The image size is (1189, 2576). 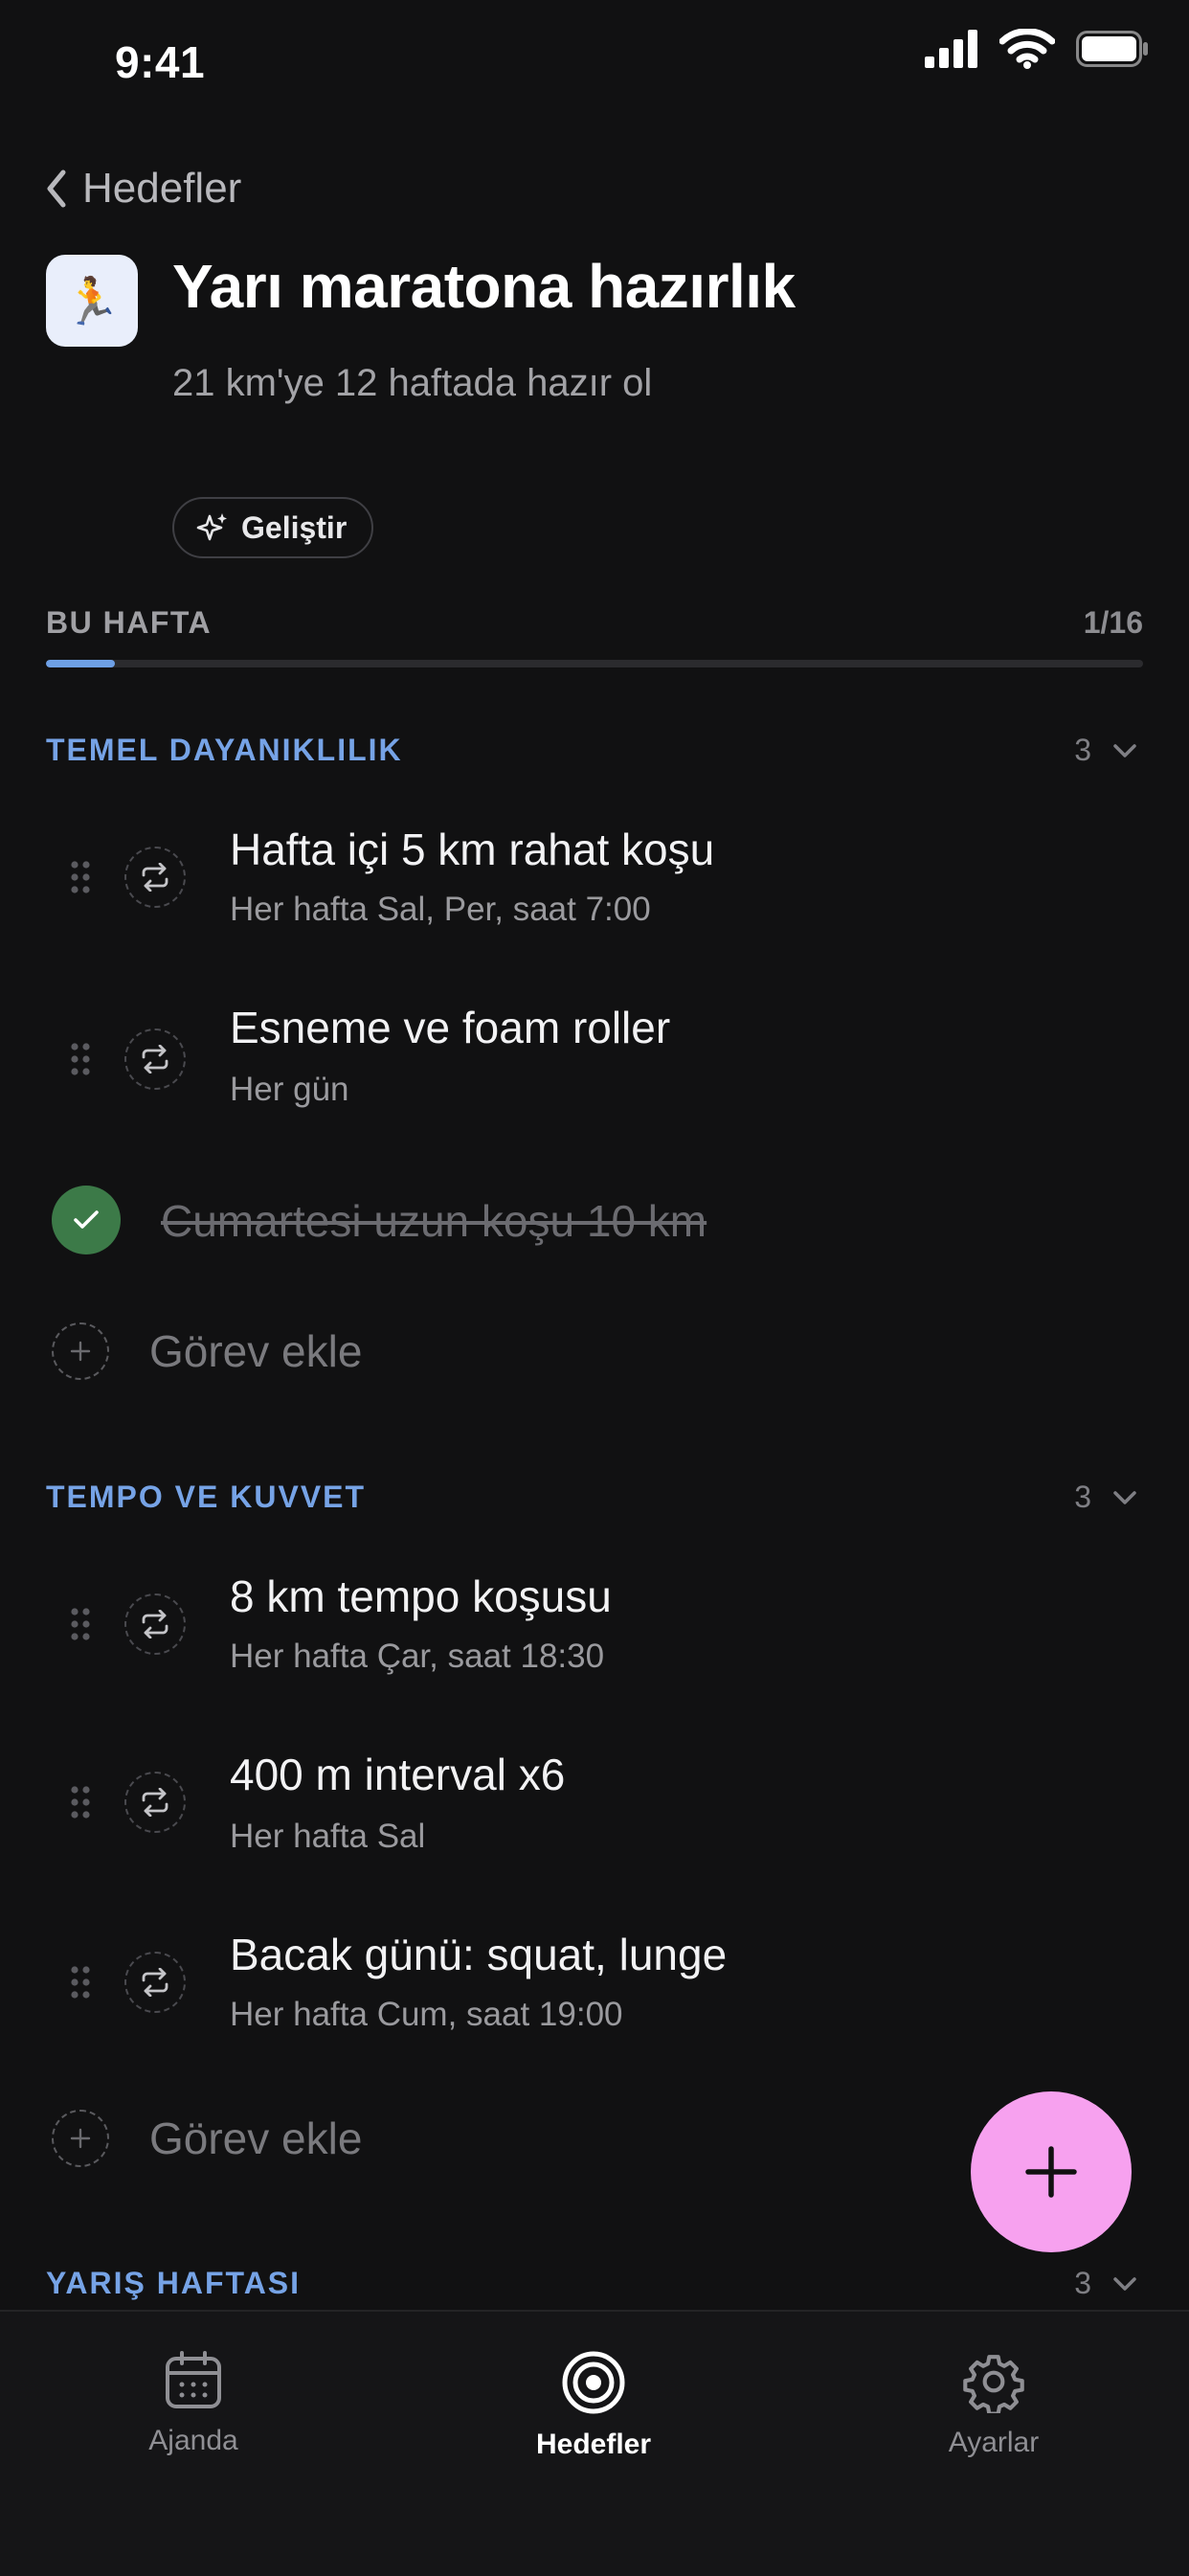 I want to click on section-title-temel: TEMEL DAYANIKLILIK, so click(x=224, y=750).